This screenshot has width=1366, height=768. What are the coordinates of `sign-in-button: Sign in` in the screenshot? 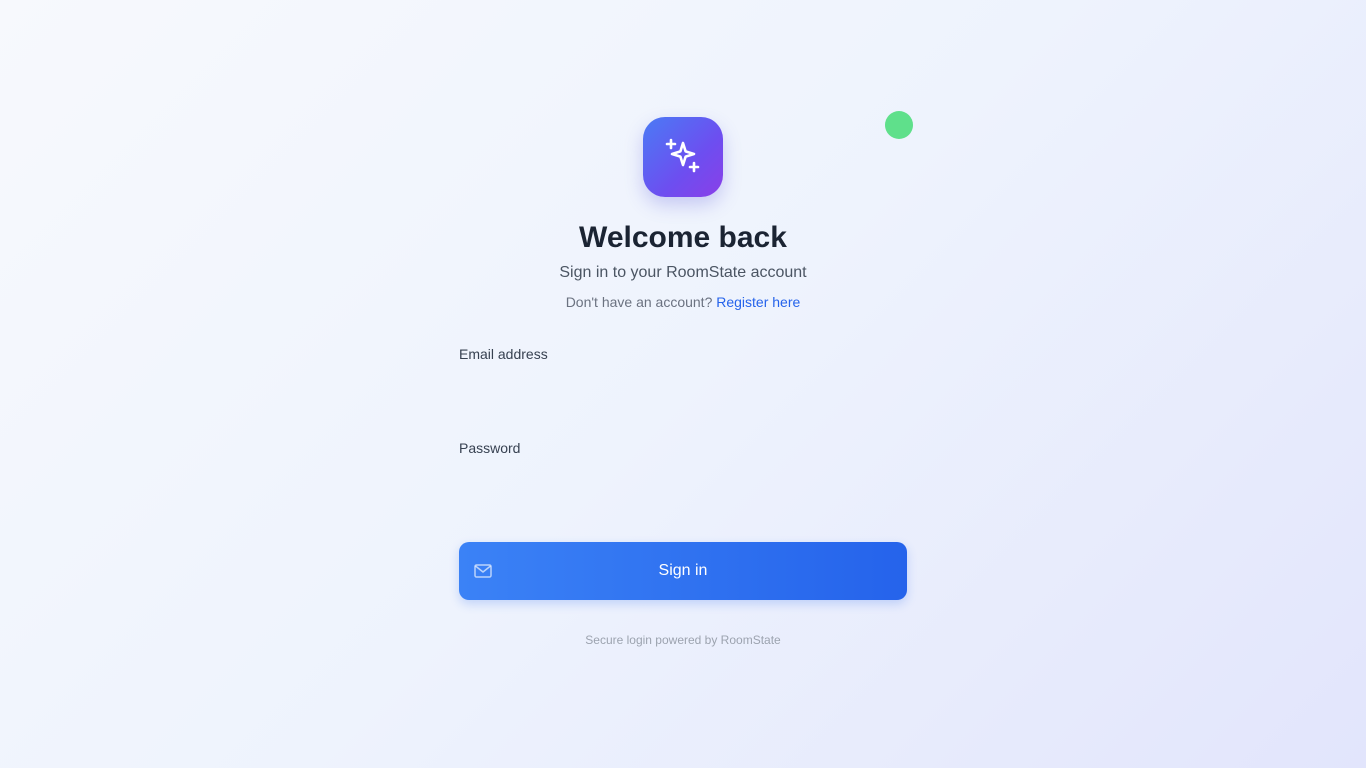 It's located at (683, 571).